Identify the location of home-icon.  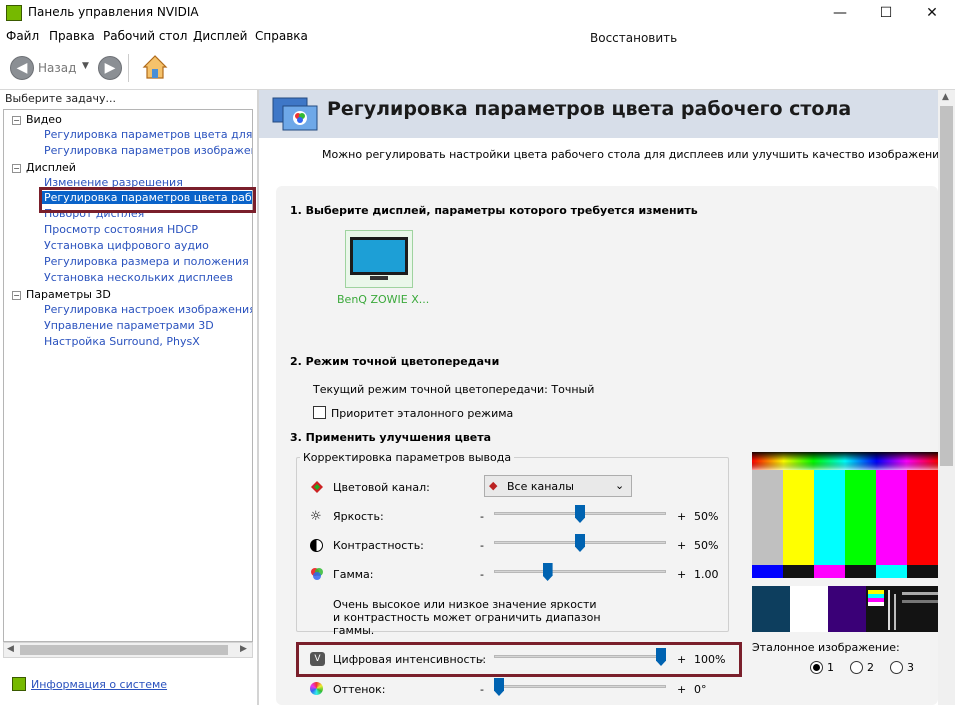
(155, 67).